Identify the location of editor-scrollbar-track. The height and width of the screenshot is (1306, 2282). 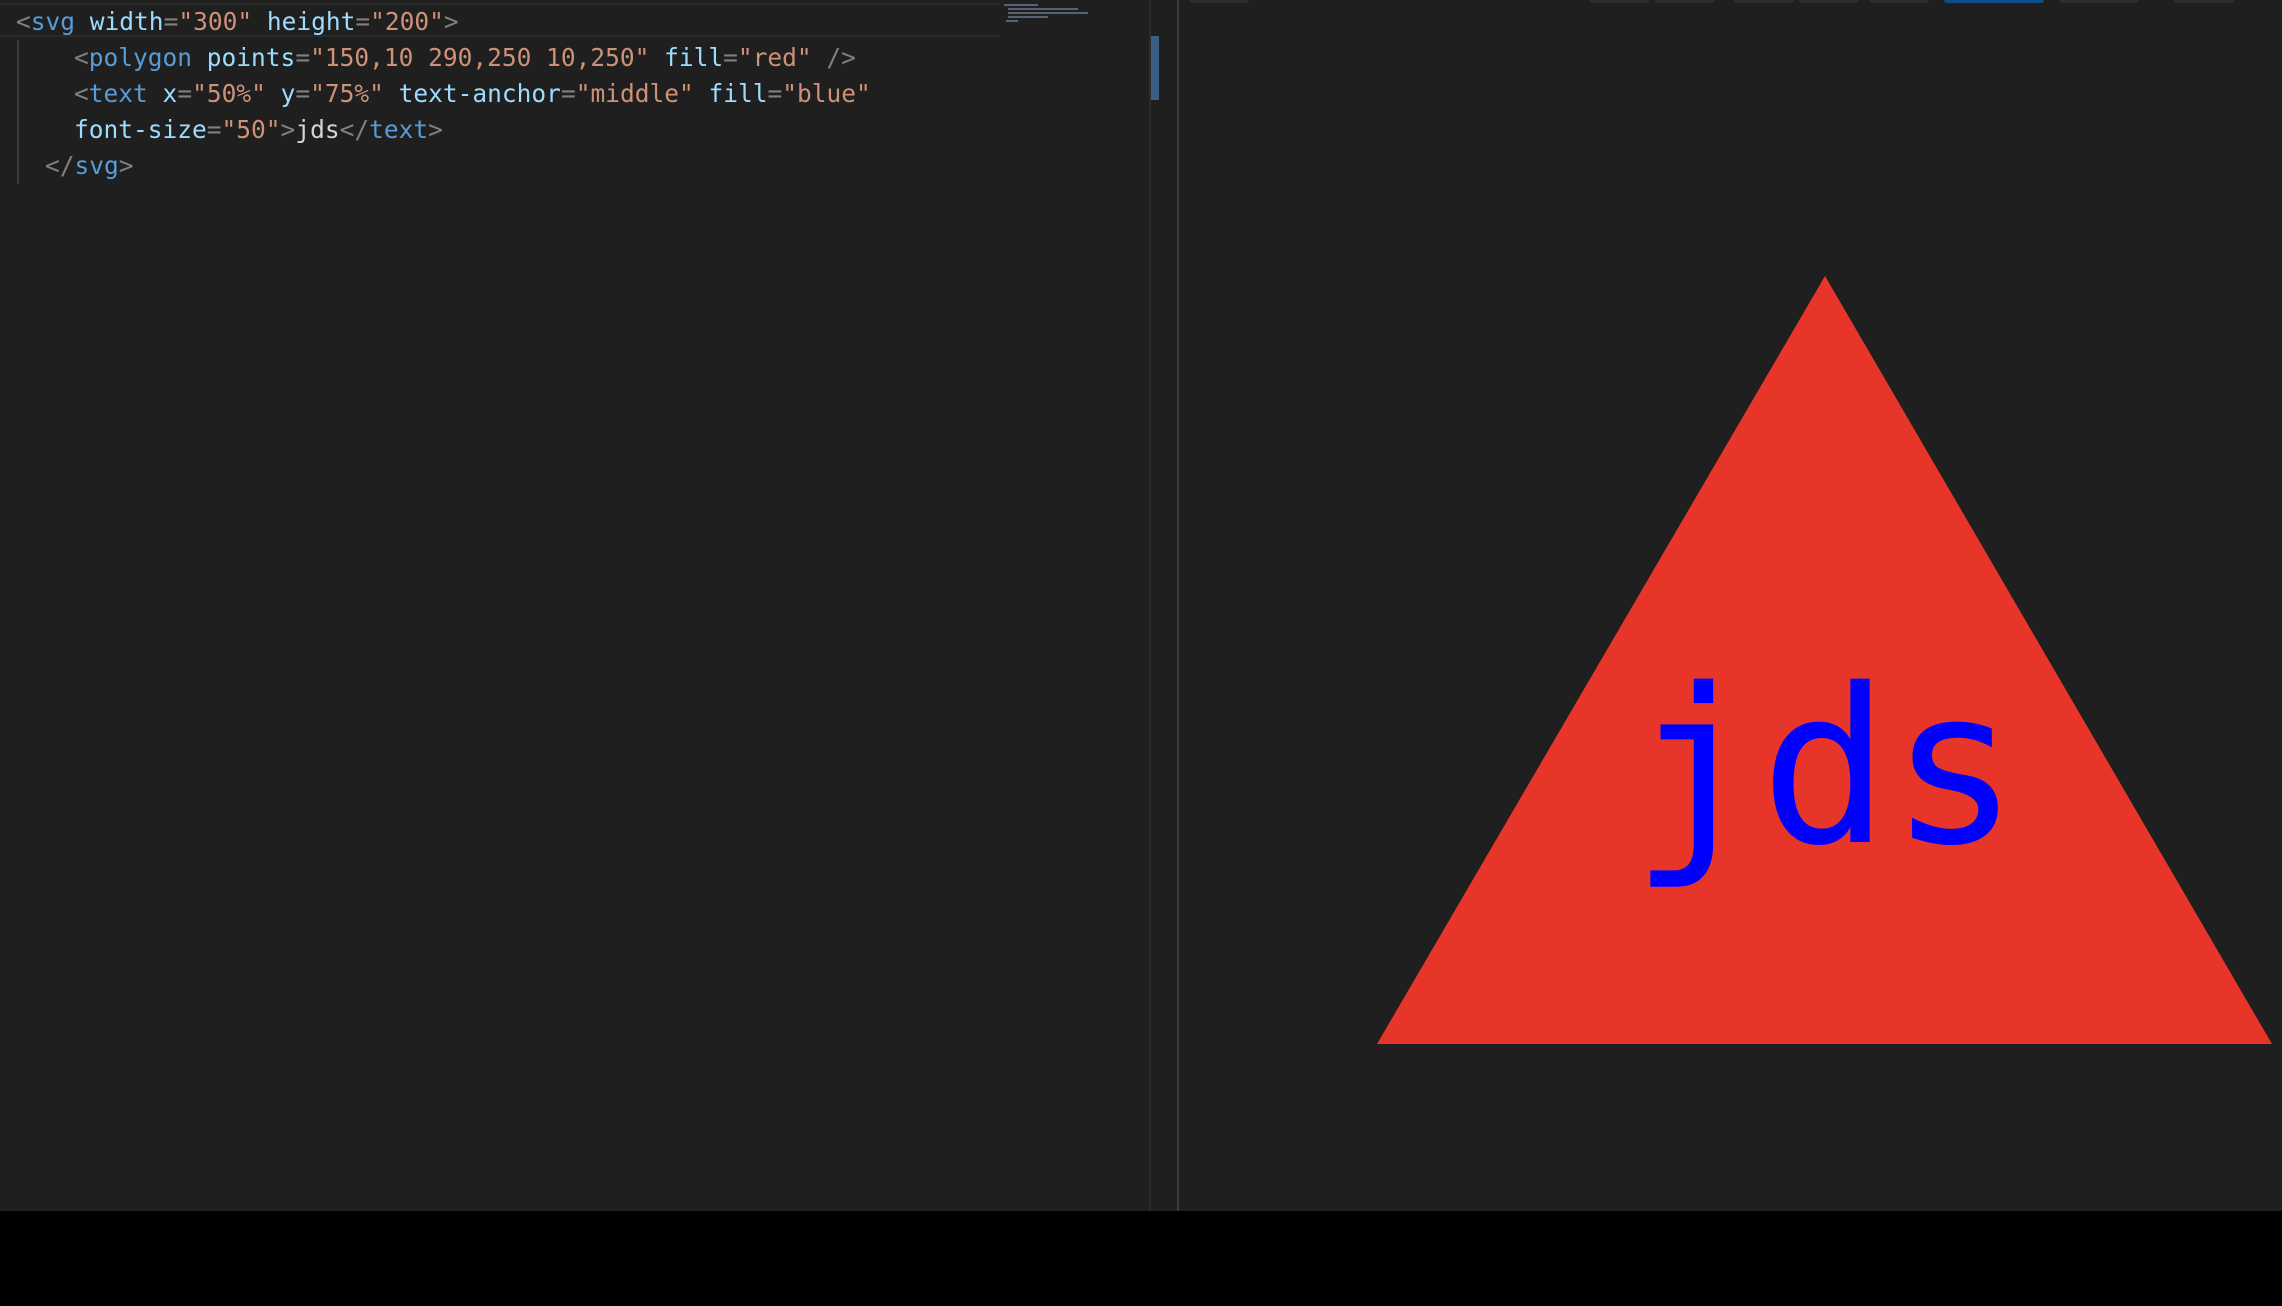
(1150, 605).